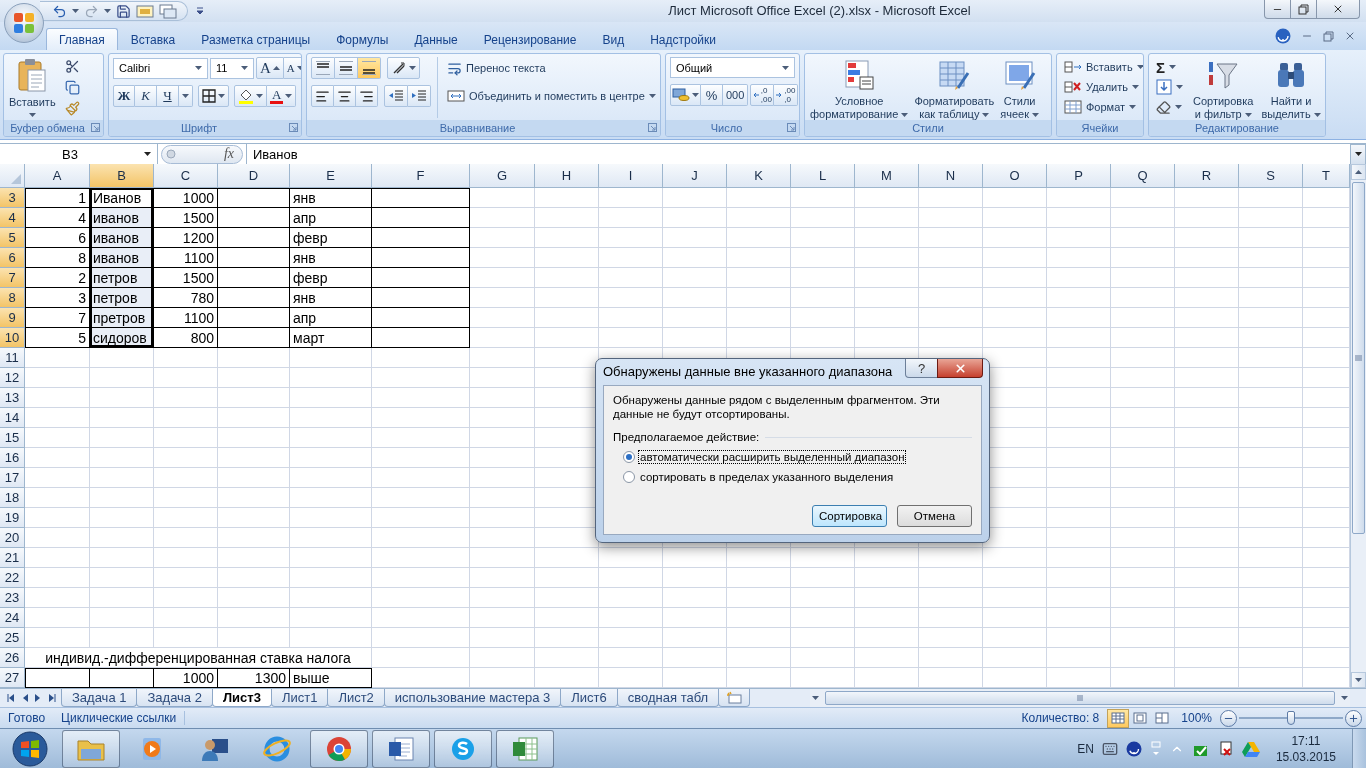 The height and width of the screenshot is (768, 1366). I want to click on row-header: 22, so click(12, 578).